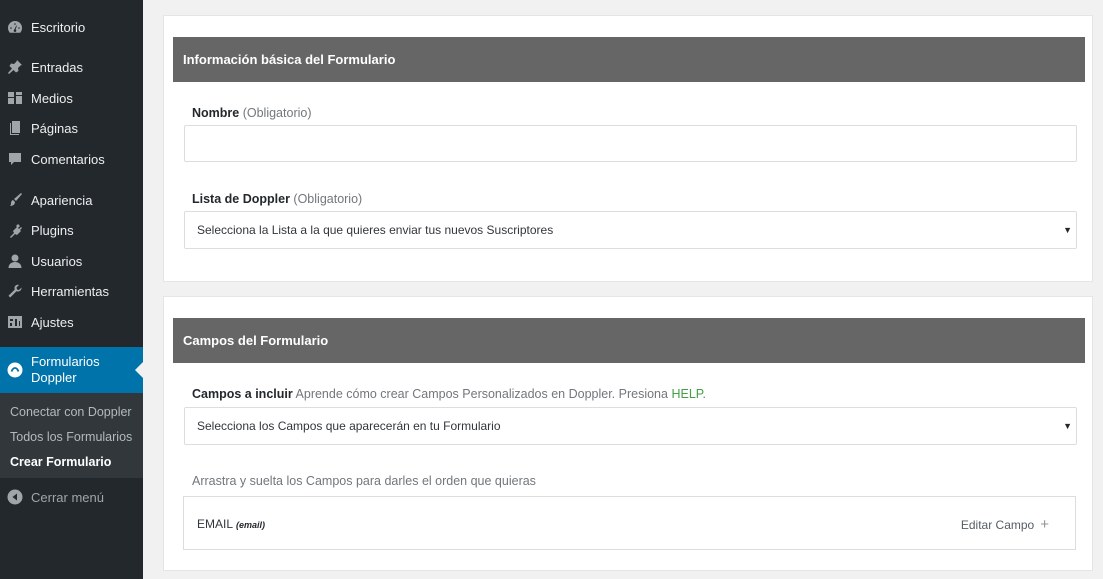 Image resolution: width=1103 pixels, height=579 pixels. What do you see at coordinates (57, 67) in the screenshot?
I see `menu-item-label: Entradas` at bounding box center [57, 67].